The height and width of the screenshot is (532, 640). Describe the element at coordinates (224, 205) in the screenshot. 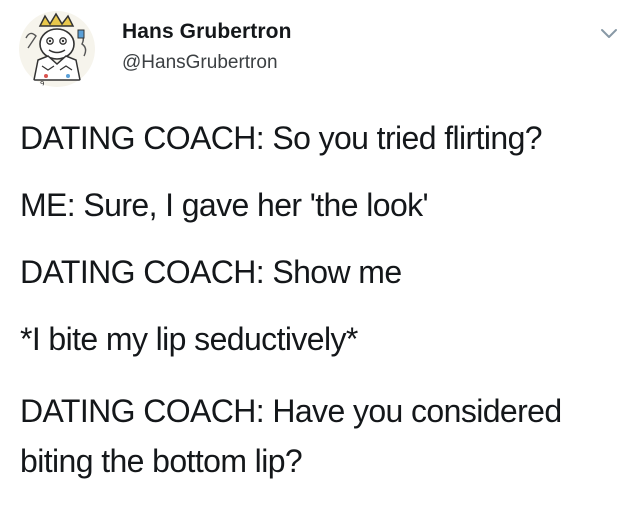

I see `tweet-line: ME: Sure, I gave her 'the look'` at that location.